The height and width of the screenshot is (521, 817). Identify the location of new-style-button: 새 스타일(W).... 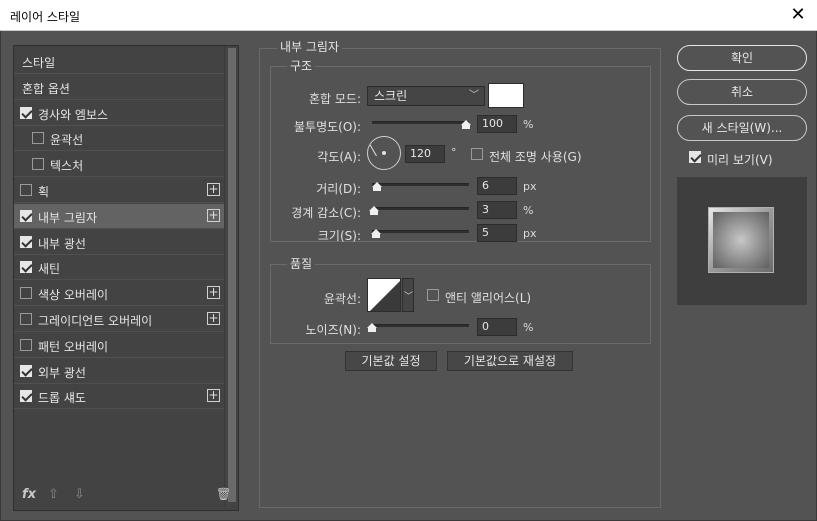
(742, 128).